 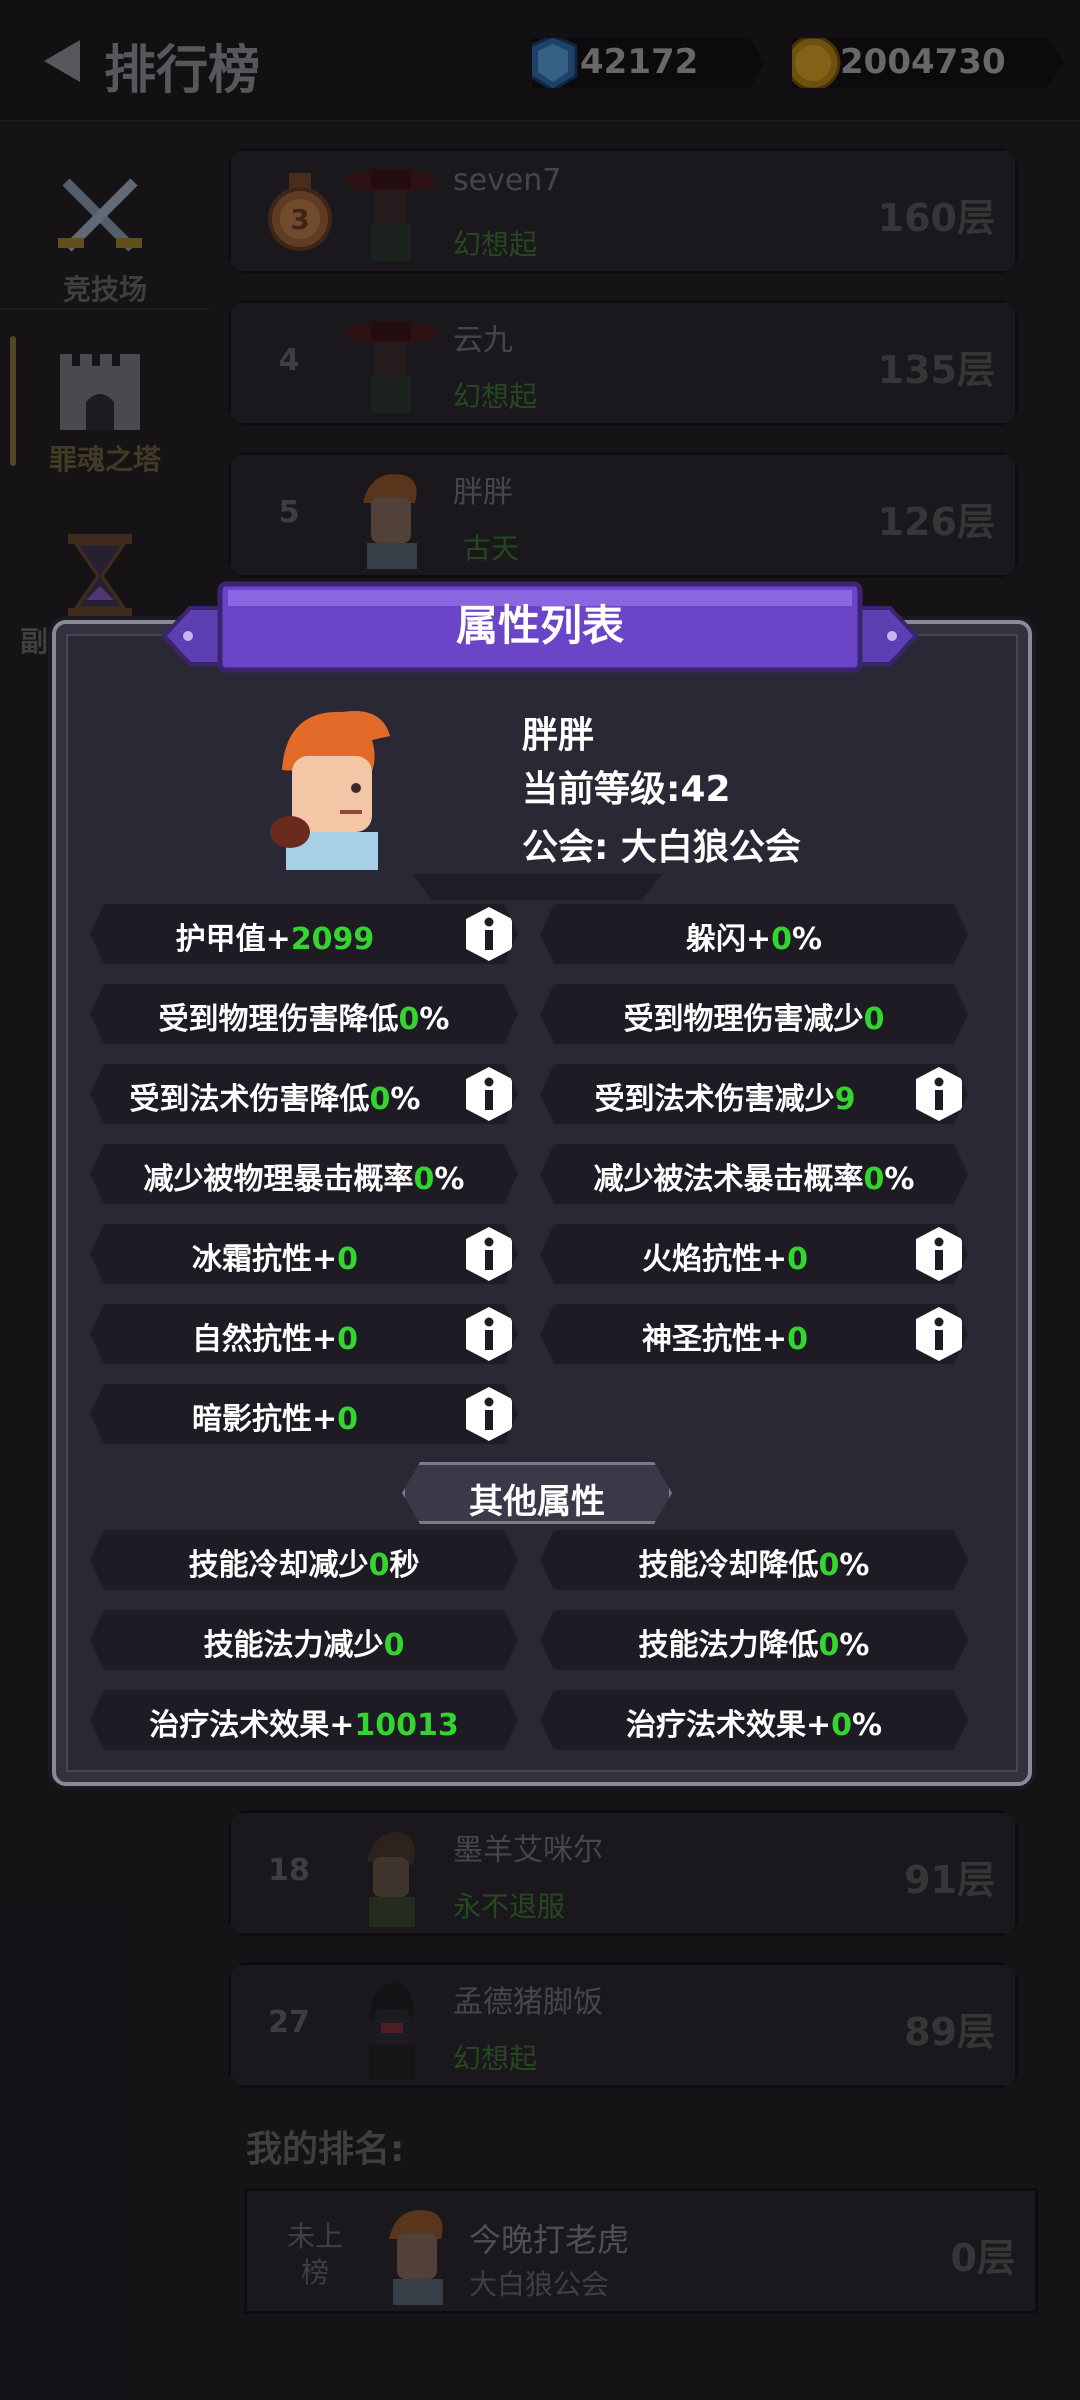 What do you see at coordinates (314, 2254) in the screenshot?
I see `unranked-label: 未上榜` at bounding box center [314, 2254].